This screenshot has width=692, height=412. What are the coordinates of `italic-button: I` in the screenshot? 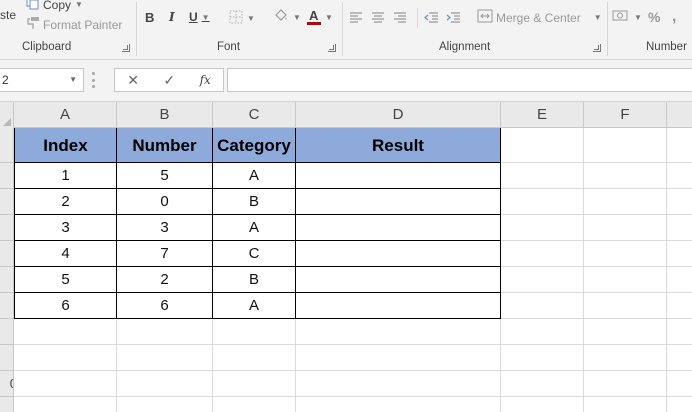 It's located at (172, 17).